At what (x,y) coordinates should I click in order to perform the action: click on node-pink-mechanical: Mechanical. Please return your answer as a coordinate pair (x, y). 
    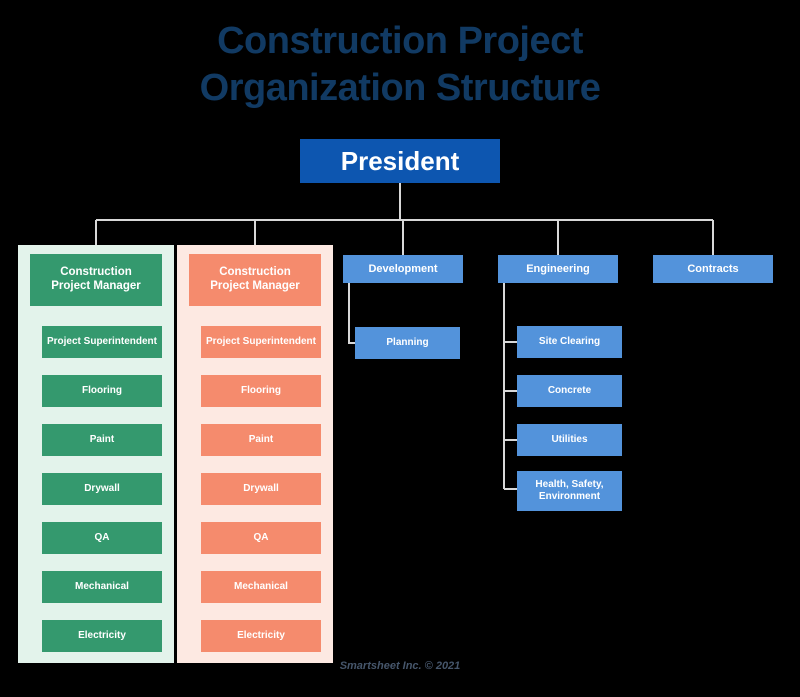
    Looking at the image, I should click on (261, 587).